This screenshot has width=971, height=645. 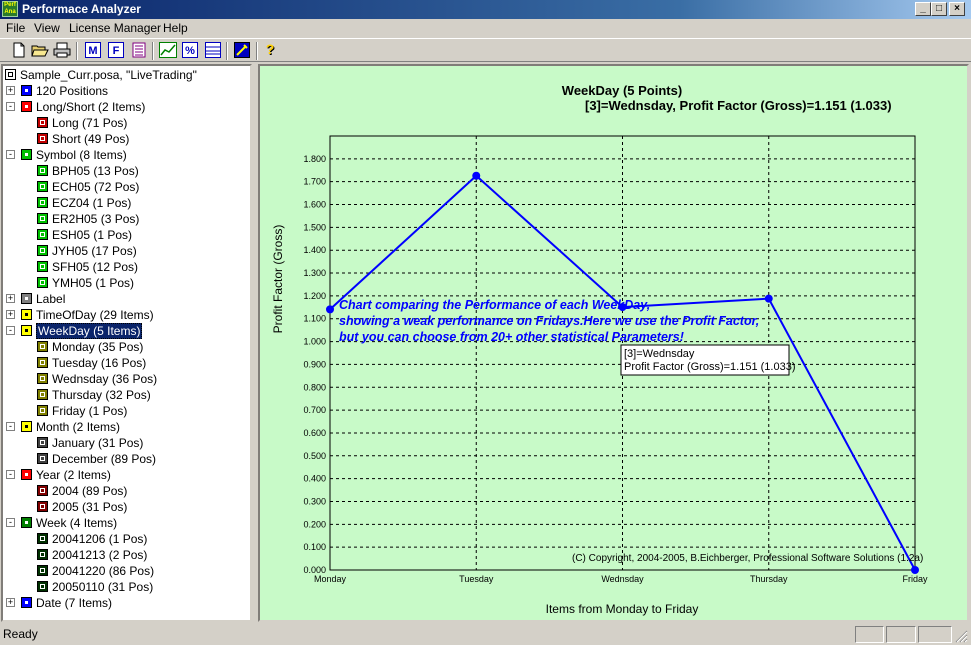 What do you see at coordinates (82, 411) in the screenshot?
I see `tree-leaf-node: Friday (1 Pos)` at bounding box center [82, 411].